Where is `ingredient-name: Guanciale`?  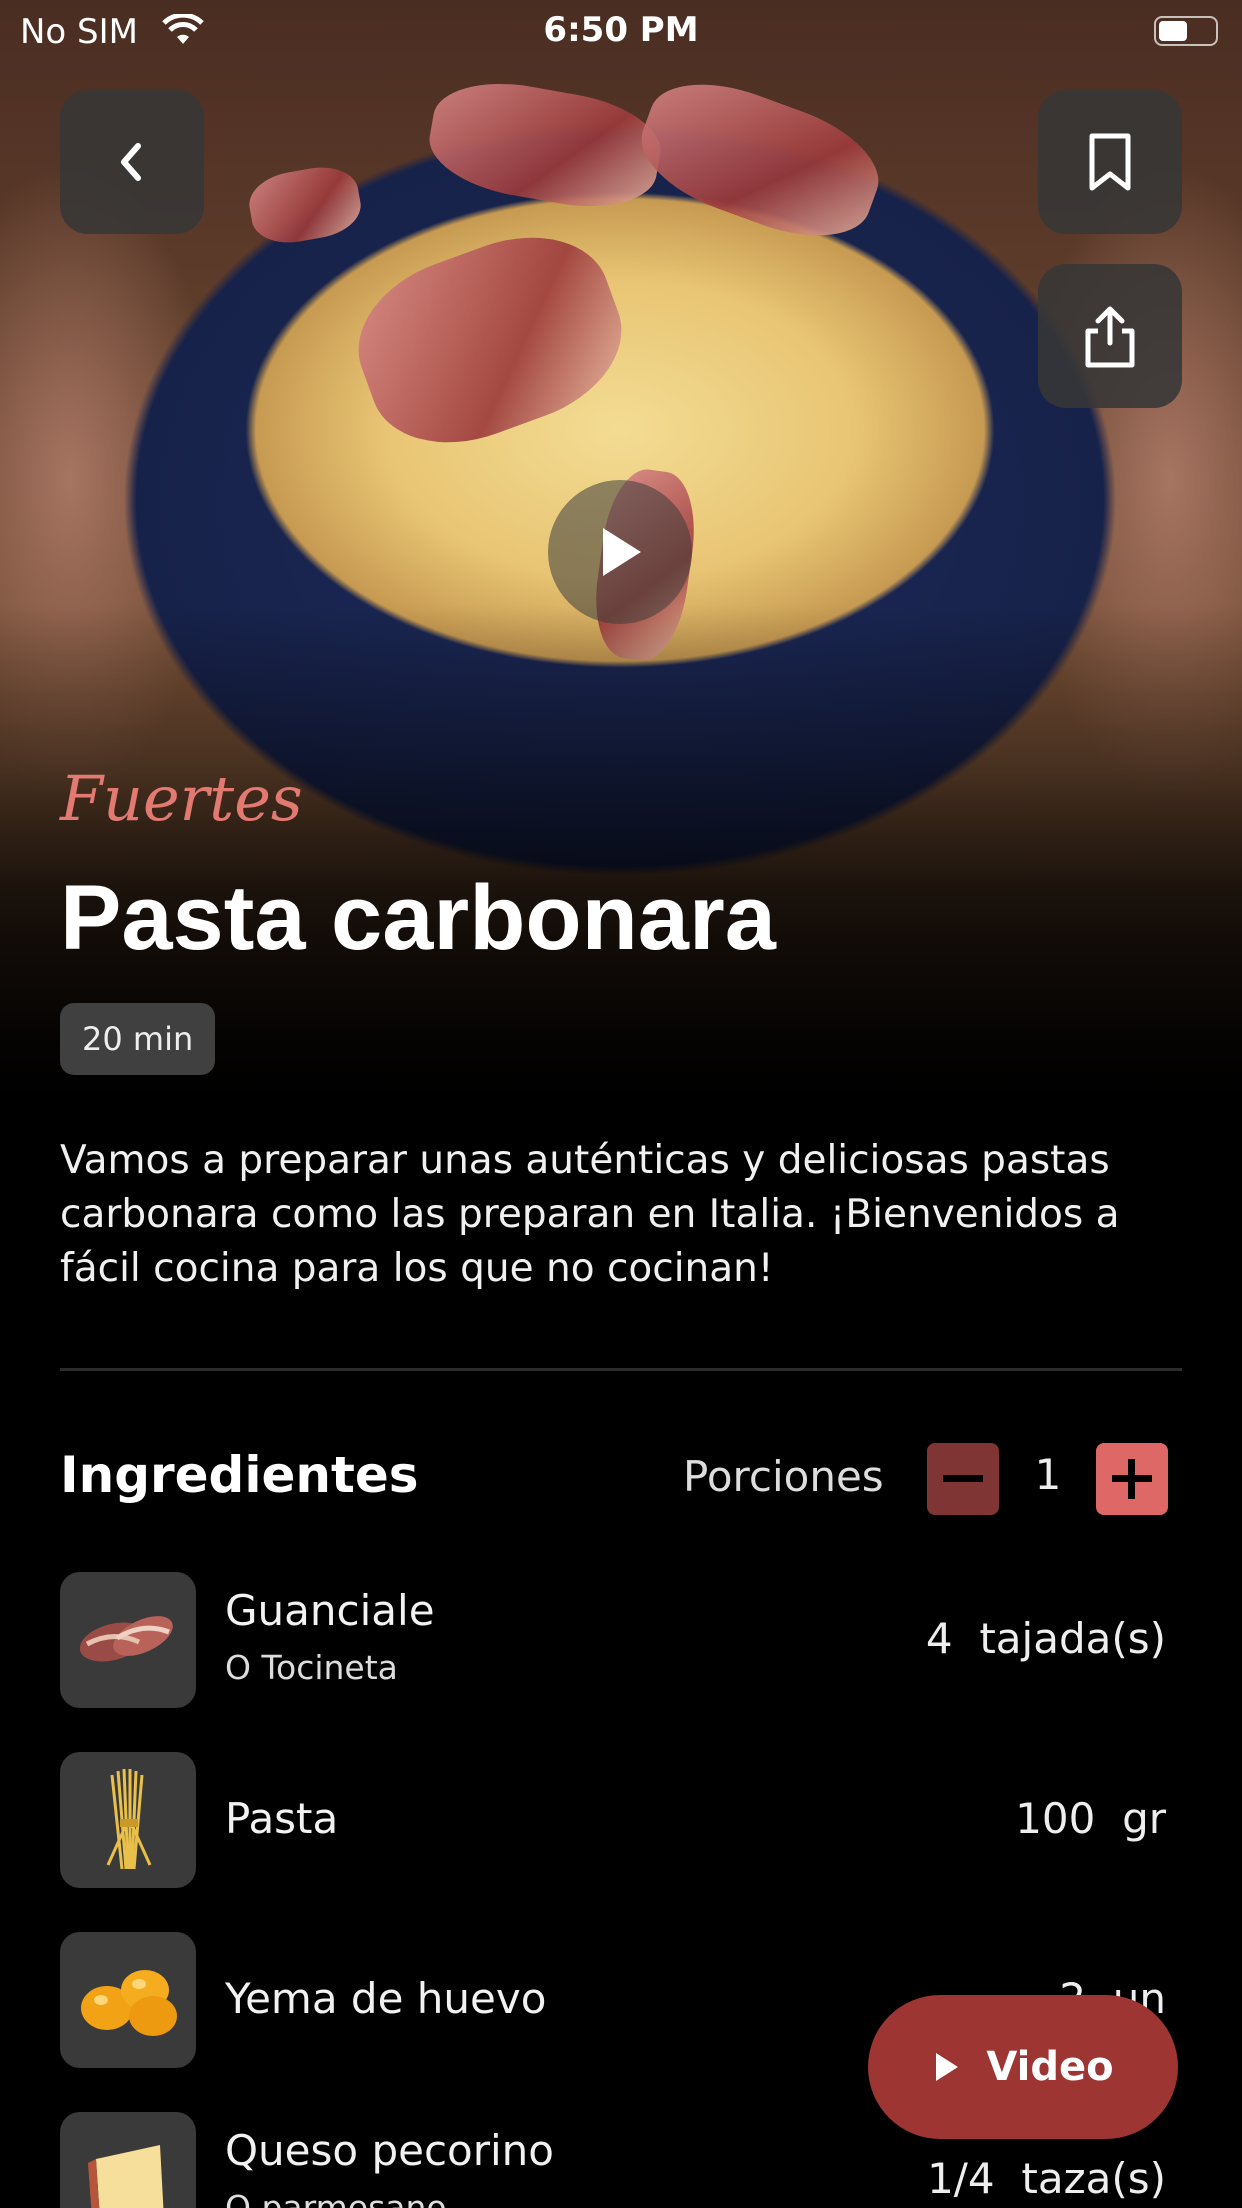
ingredient-name: Guanciale is located at coordinates (330, 1610).